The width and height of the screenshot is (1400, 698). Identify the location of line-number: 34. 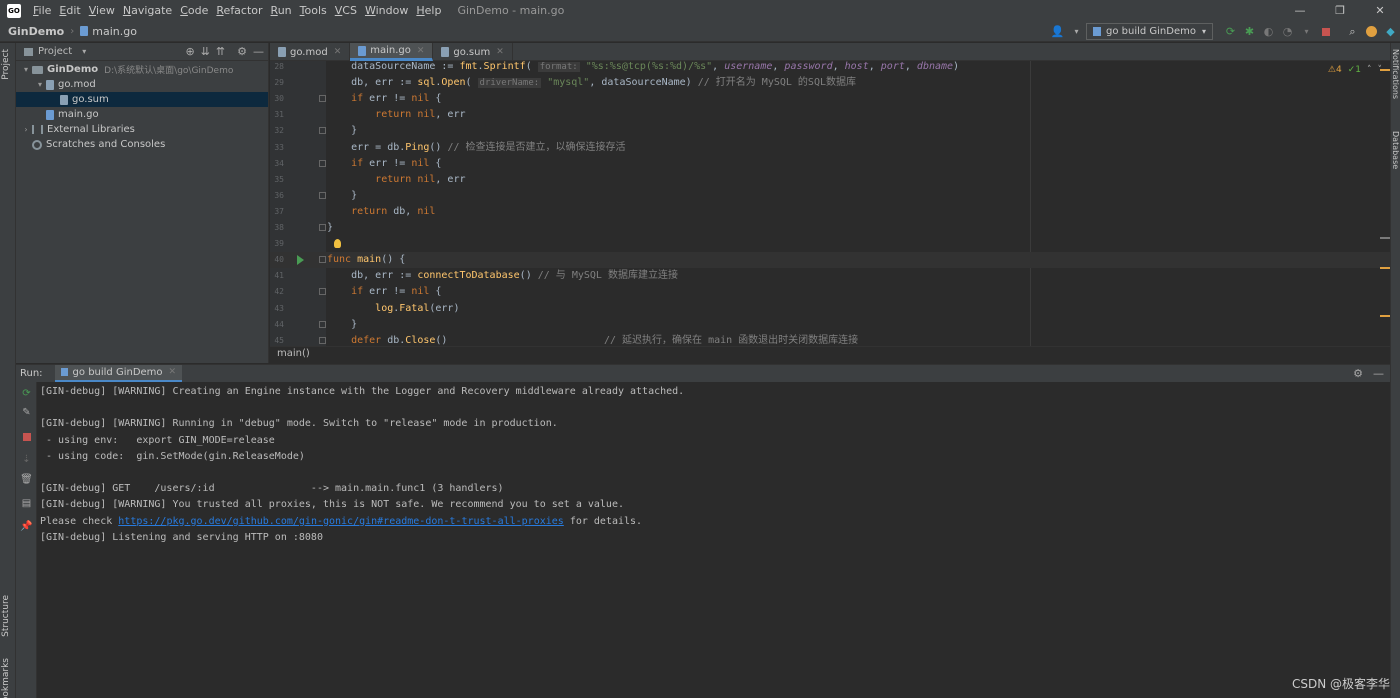
(277, 164).